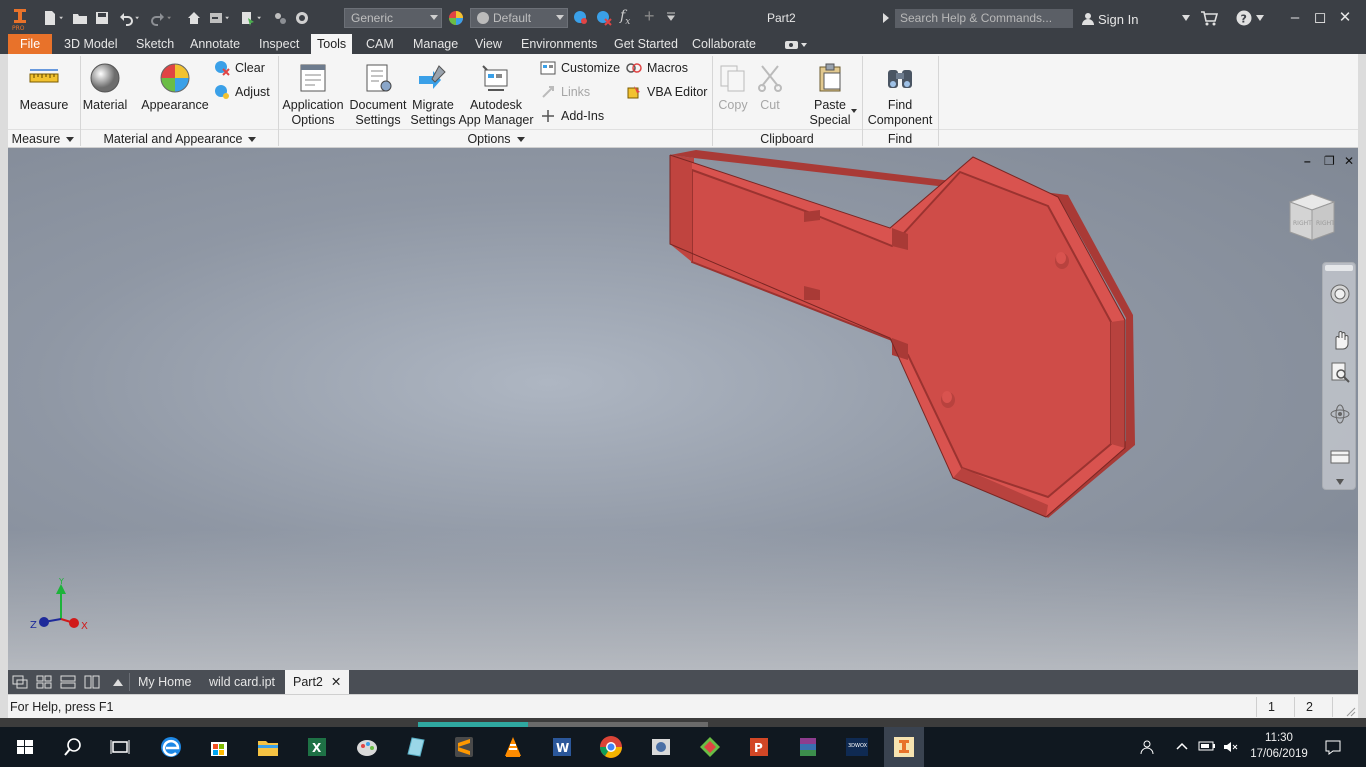  What do you see at coordinates (378, 95) in the screenshot?
I see `document-settings-button: Document Settings` at bounding box center [378, 95].